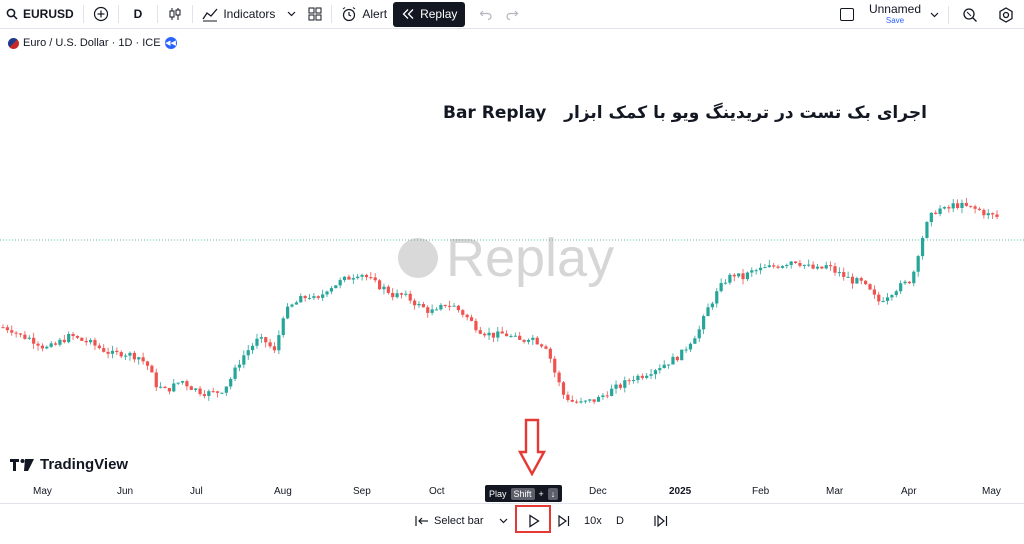 The image size is (1024, 544). I want to click on jump-to-end-icon, so click(661, 521).